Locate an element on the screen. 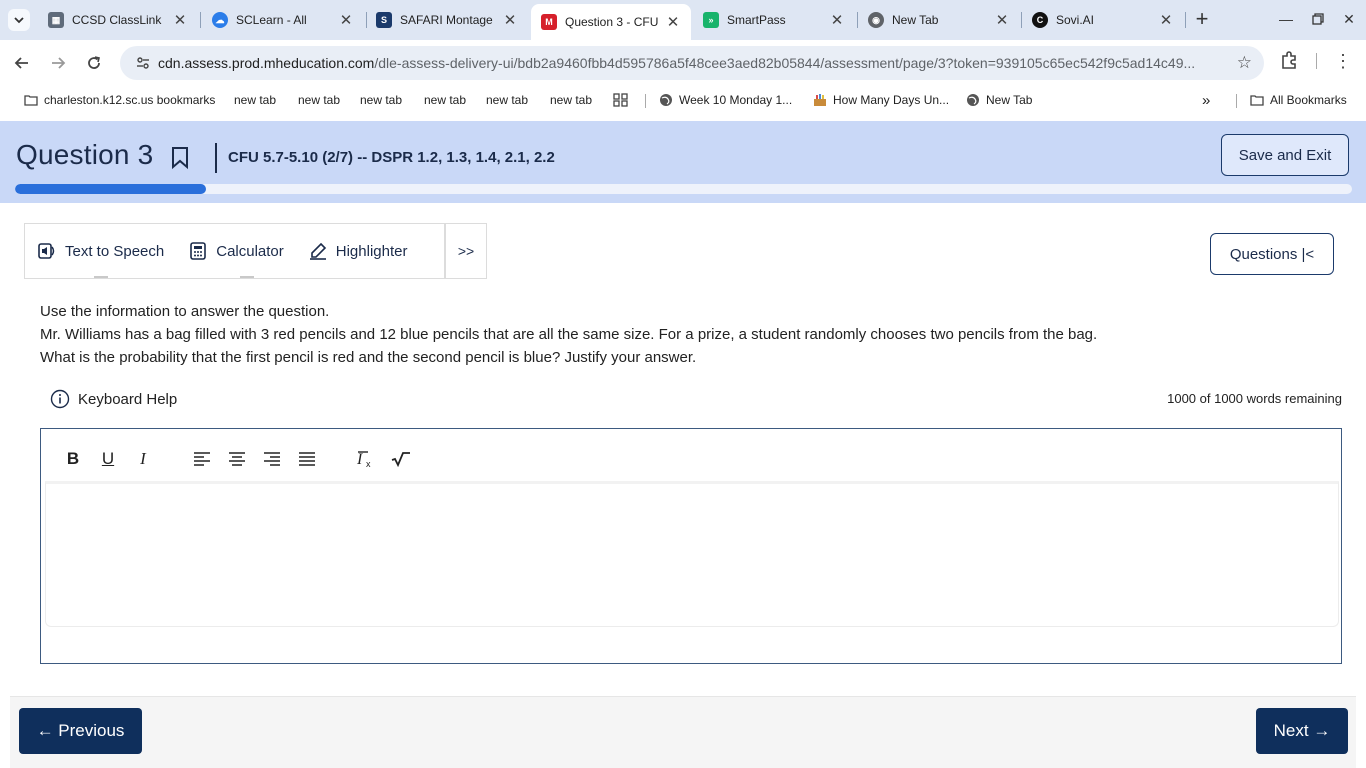  mheducation-icon: M is located at coordinates (549, 22).